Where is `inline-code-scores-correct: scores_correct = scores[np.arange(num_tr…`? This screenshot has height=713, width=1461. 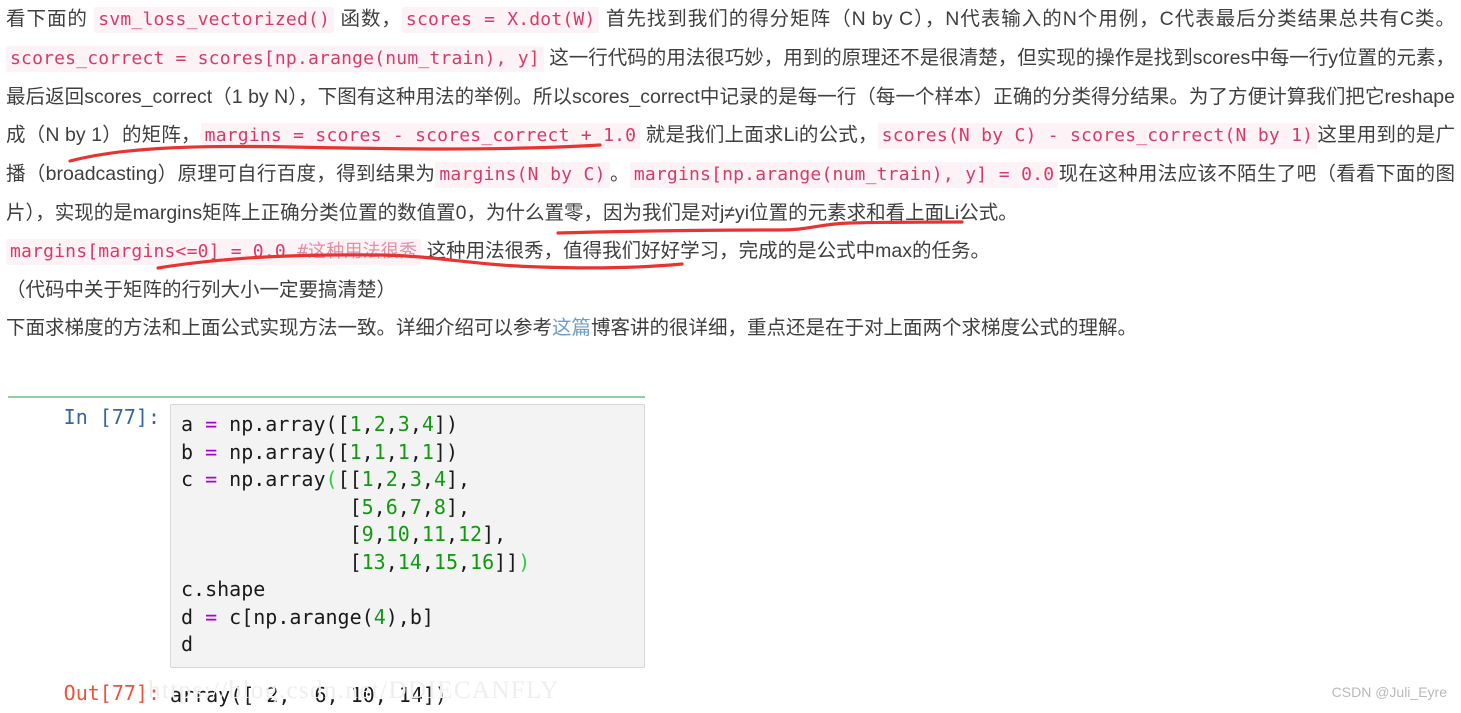
inline-code-scores-correct: scores_correct = scores[np.arange(num_tr… is located at coordinates (275, 59).